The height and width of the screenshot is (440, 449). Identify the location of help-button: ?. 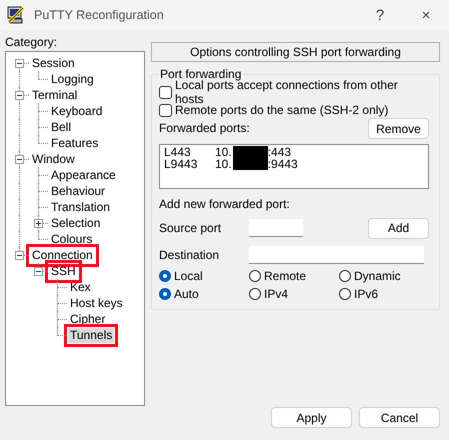
(380, 15).